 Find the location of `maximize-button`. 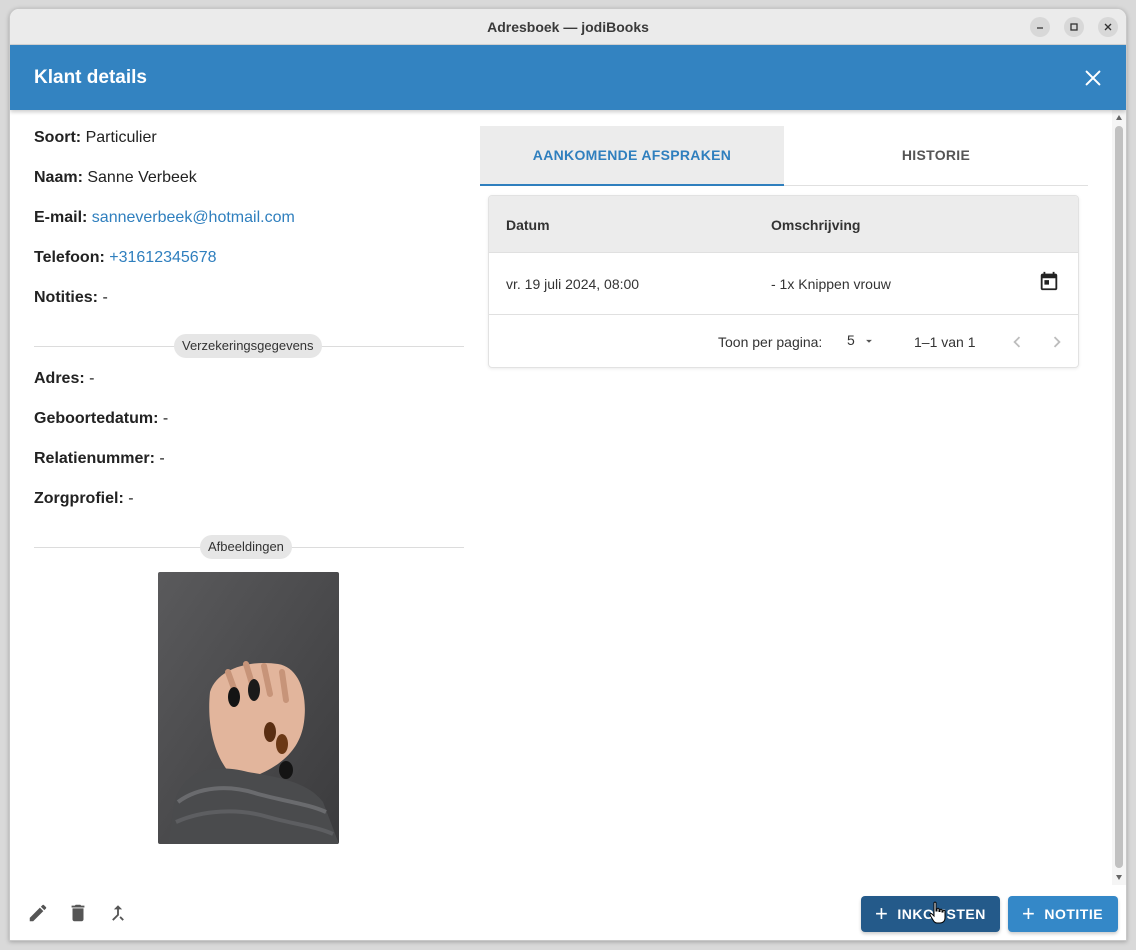

maximize-button is located at coordinates (1074, 27).